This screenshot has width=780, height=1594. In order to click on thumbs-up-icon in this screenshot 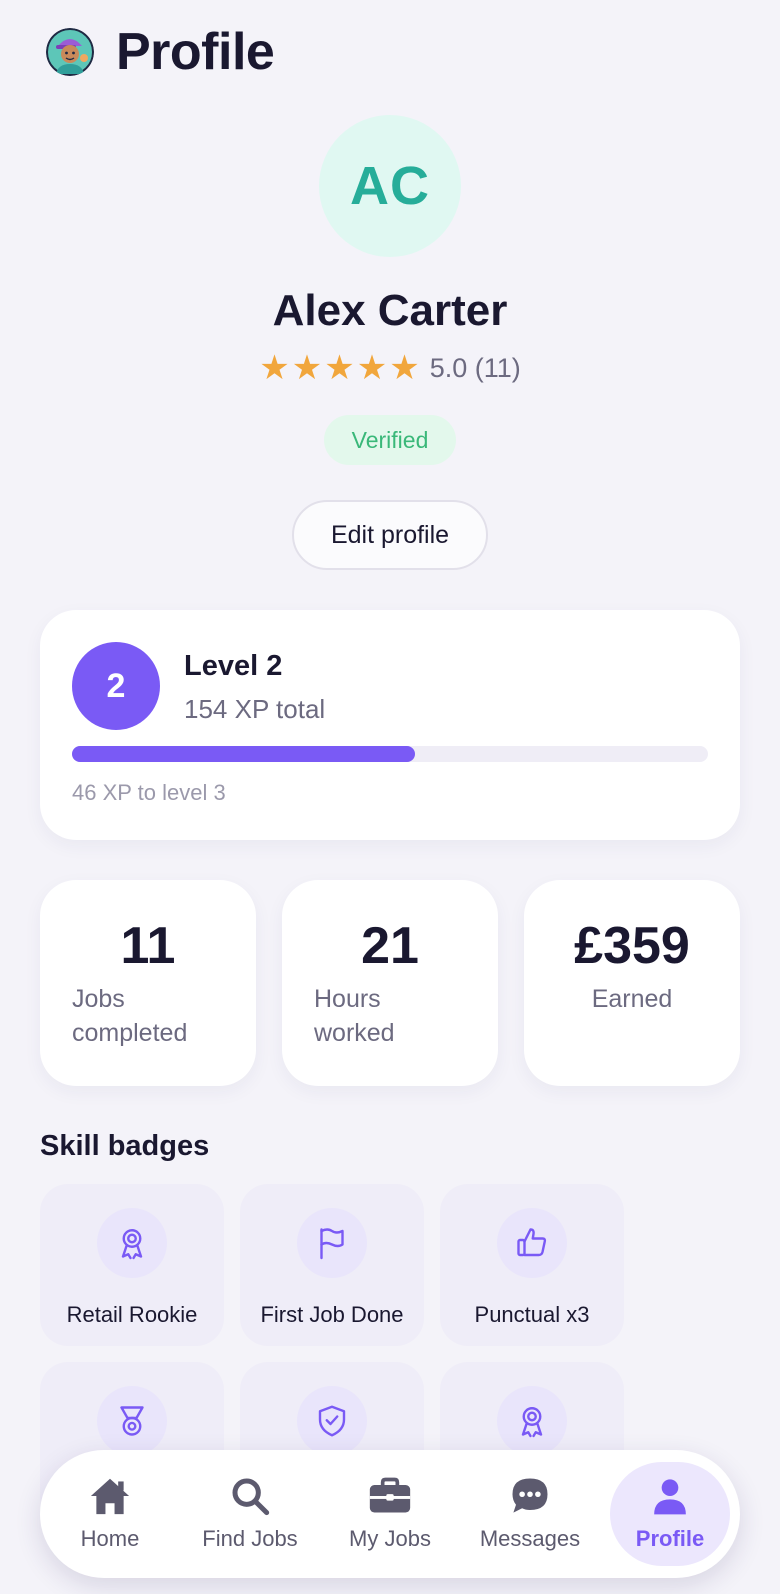, I will do `click(532, 1243)`.